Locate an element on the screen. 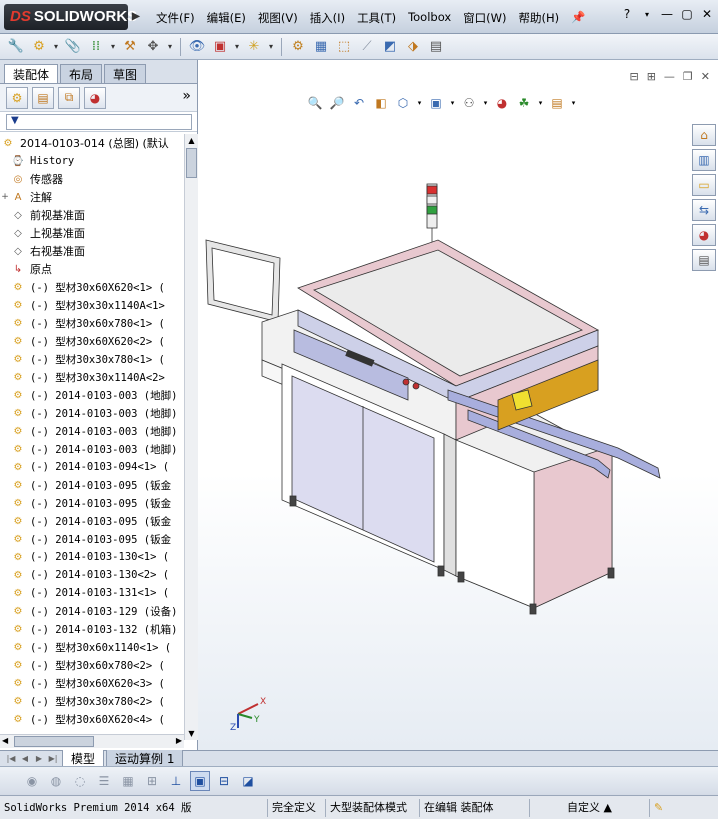 The image size is (718, 819). restore-button: ▢ is located at coordinates (687, 14).